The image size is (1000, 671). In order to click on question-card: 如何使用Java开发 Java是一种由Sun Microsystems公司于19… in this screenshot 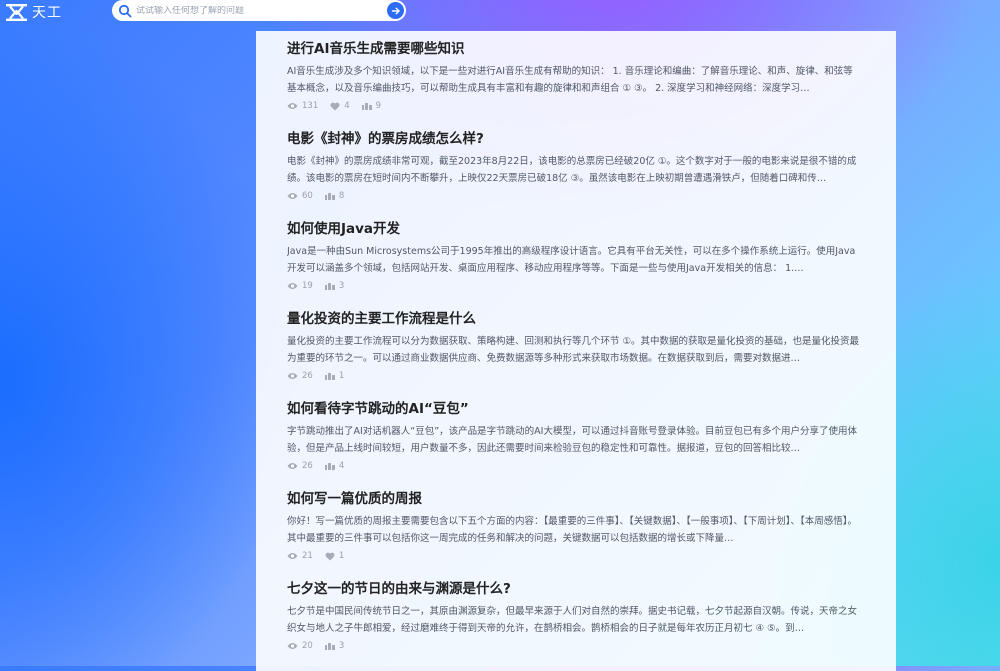, I will do `click(574, 255)`.